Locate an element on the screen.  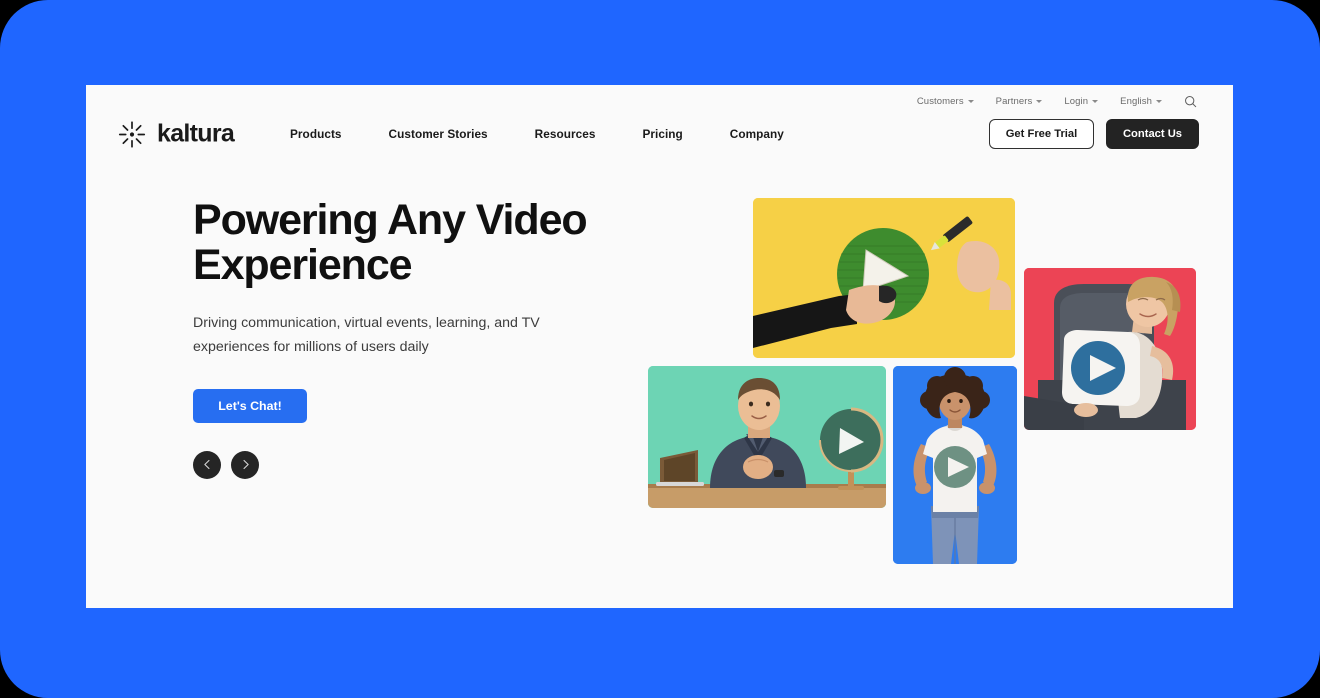
tile-whiteboard-drawing-art is located at coordinates (884, 278).